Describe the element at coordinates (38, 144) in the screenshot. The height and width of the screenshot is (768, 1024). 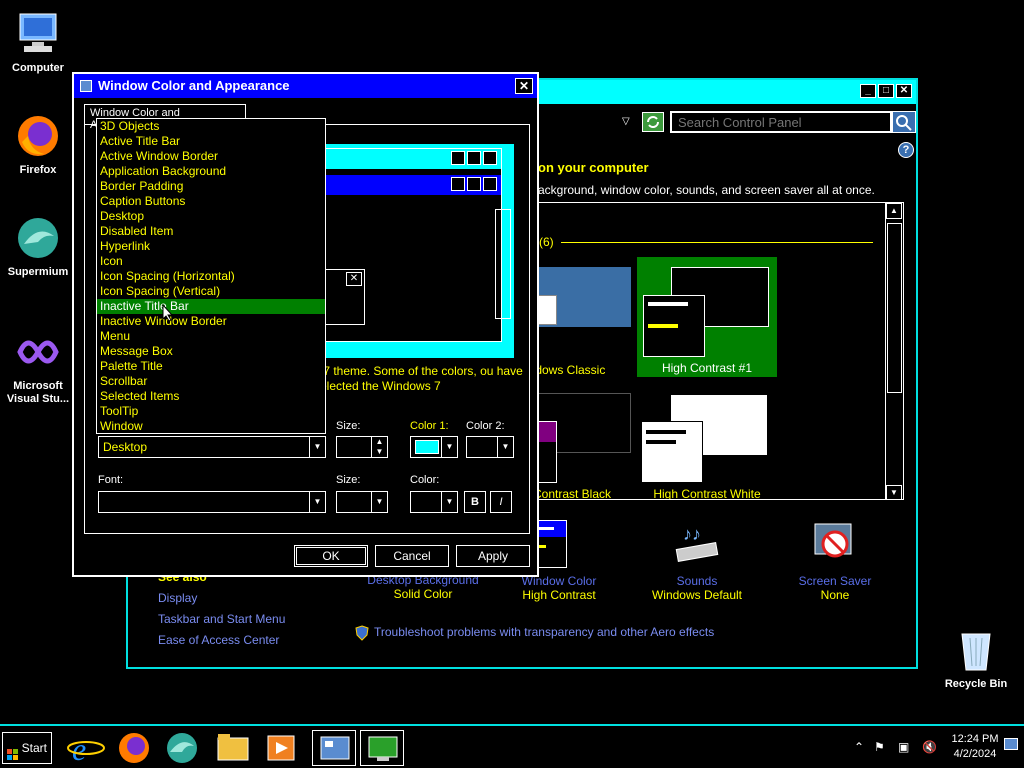
I see `desktop-icon-firefox: Firefox` at that location.